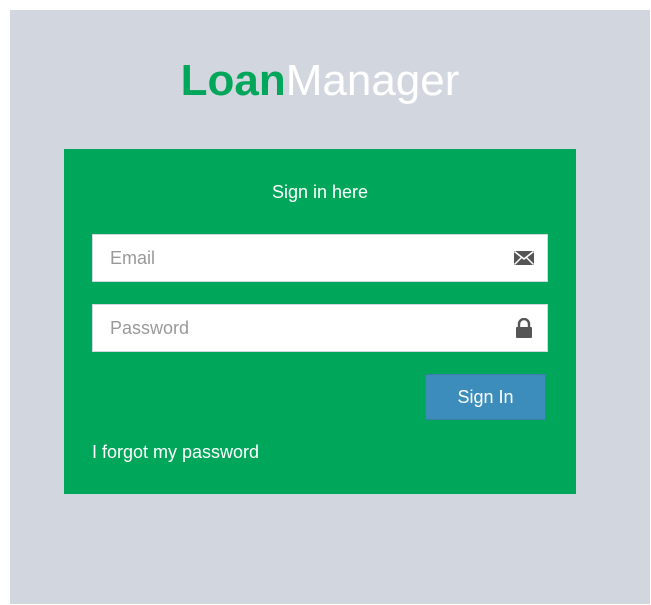  Describe the element at coordinates (320, 192) in the screenshot. I see `login-box-message: Sign in here` at that location.